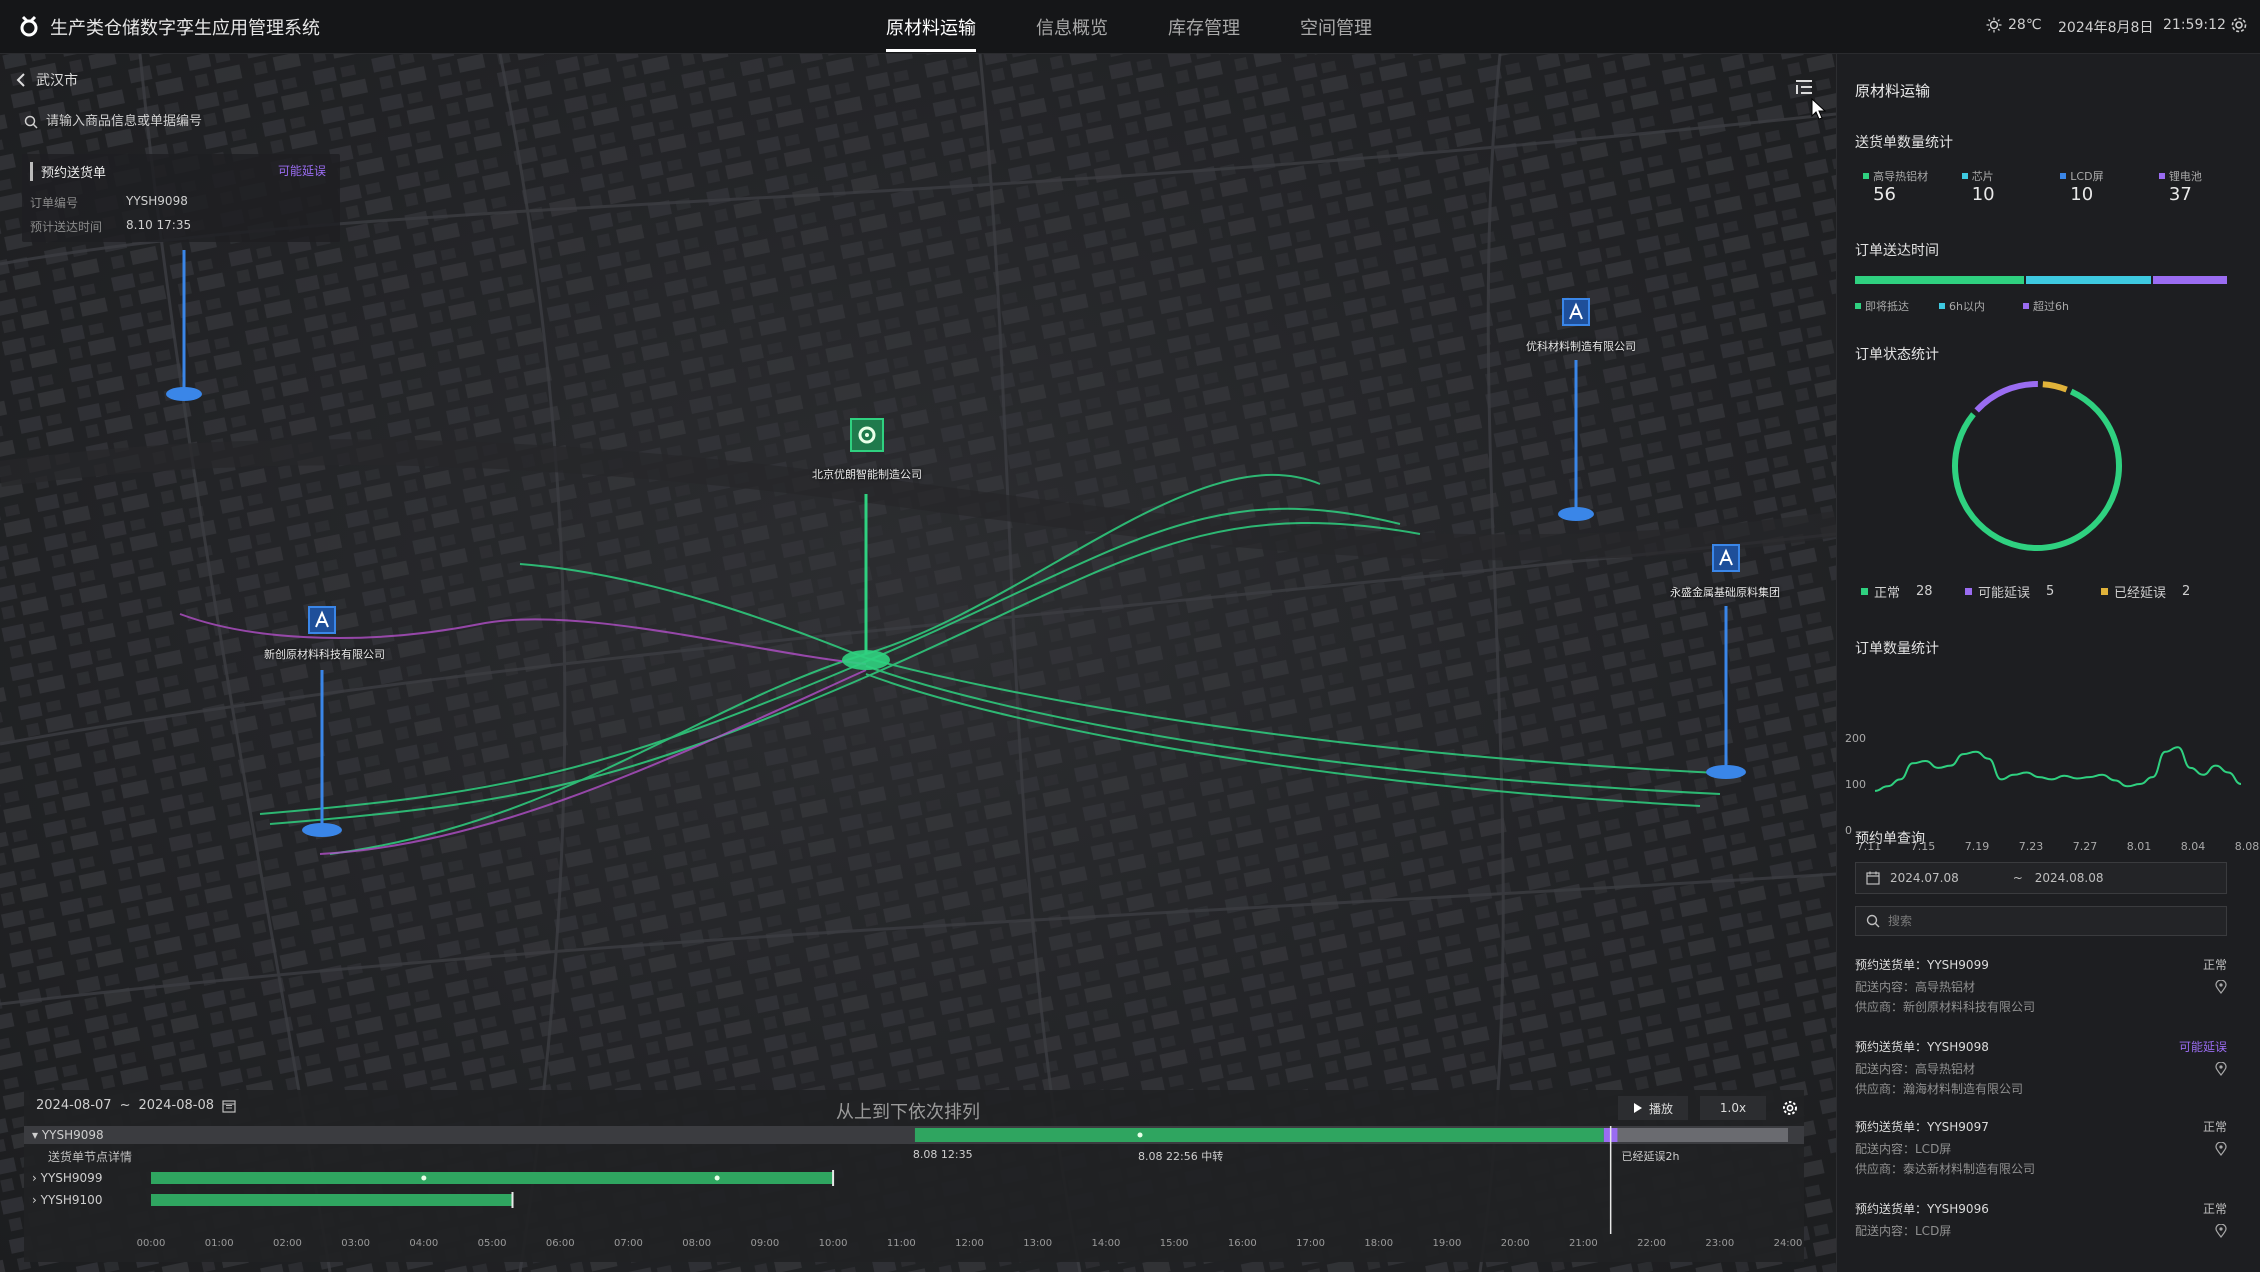 This screenshot has height=1272, width=2260. I want to click on timeline-hour-tick: 20:00, so click(1515, 1243).